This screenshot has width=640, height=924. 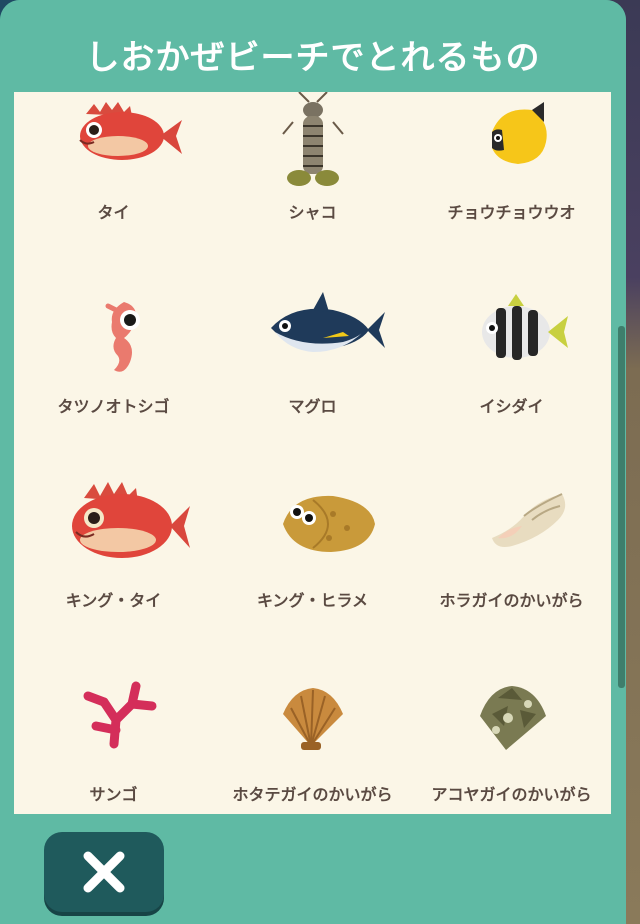 What do you see at coordinates (312, 744) in the screenshot?
I see `grid-item-scallop-shell: ホタテガイのかいがら` at bounding box center [312, 744].